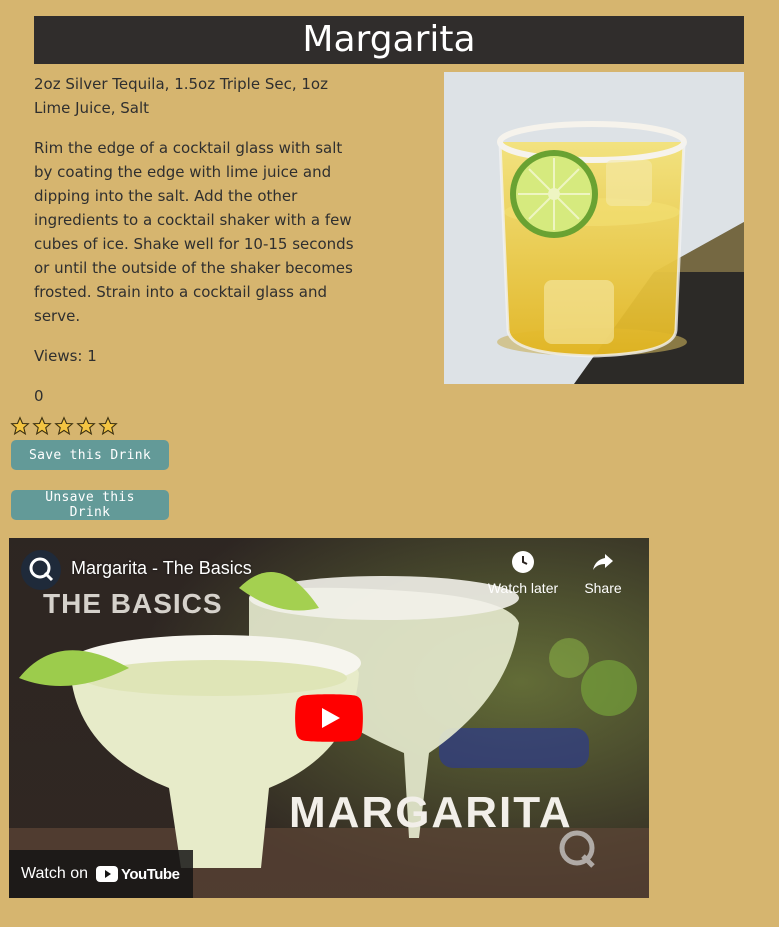 This screenshot has height=927, width=779. I want to click on share-button: Share, so click(603, 573).